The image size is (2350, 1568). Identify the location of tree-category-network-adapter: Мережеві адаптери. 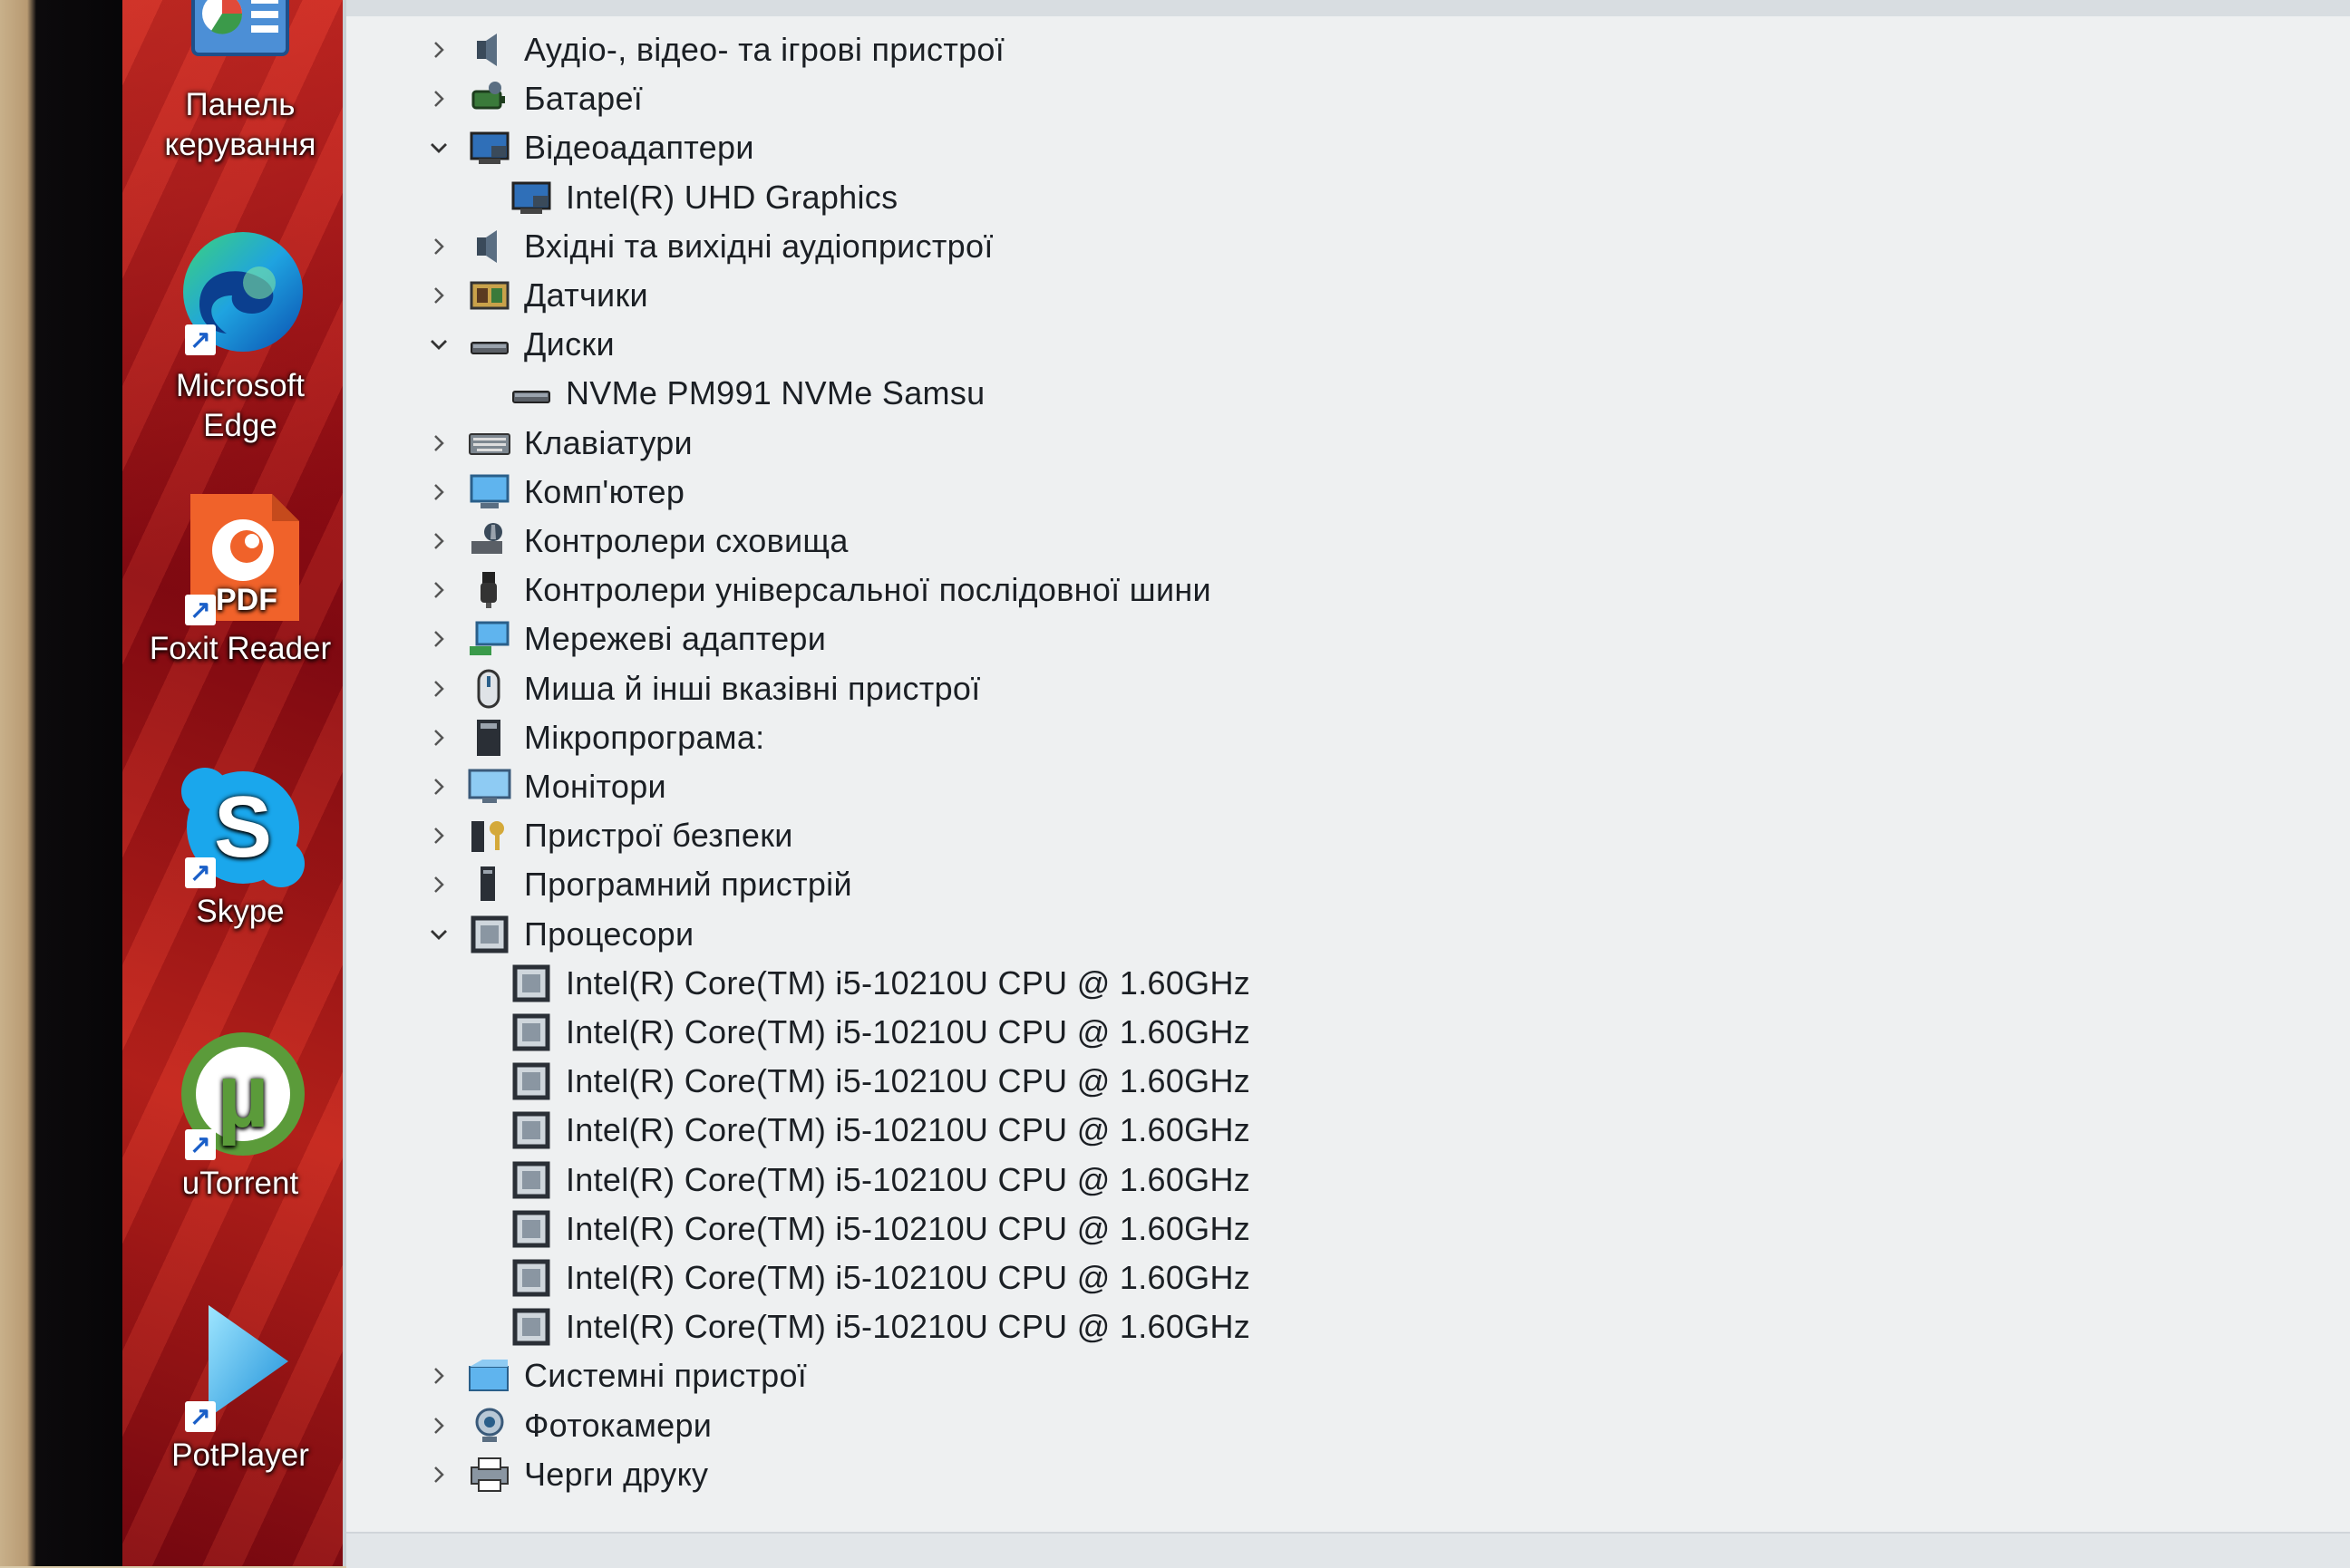
(624, 639).